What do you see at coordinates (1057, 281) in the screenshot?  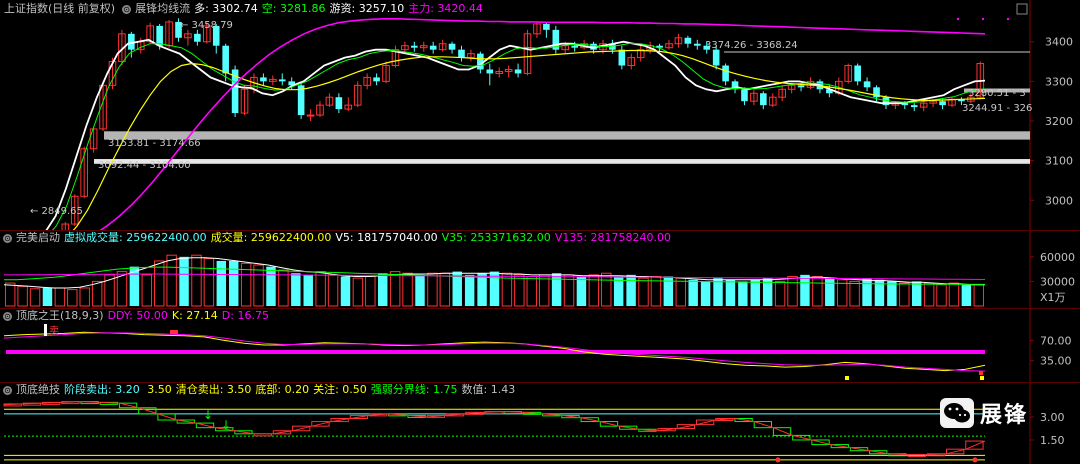 I see `y-tick-label: 30000` at bounding box center [1057, 281].